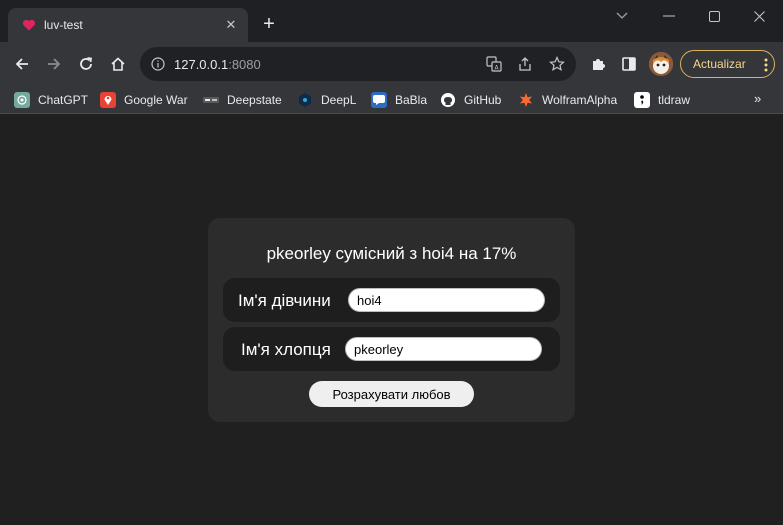 The height and width of the screenshot is (525, 783). What do you see at coordinates (443, 349) in the screenshot?
I see `boy-name-input` at bounding box center [443, 349].